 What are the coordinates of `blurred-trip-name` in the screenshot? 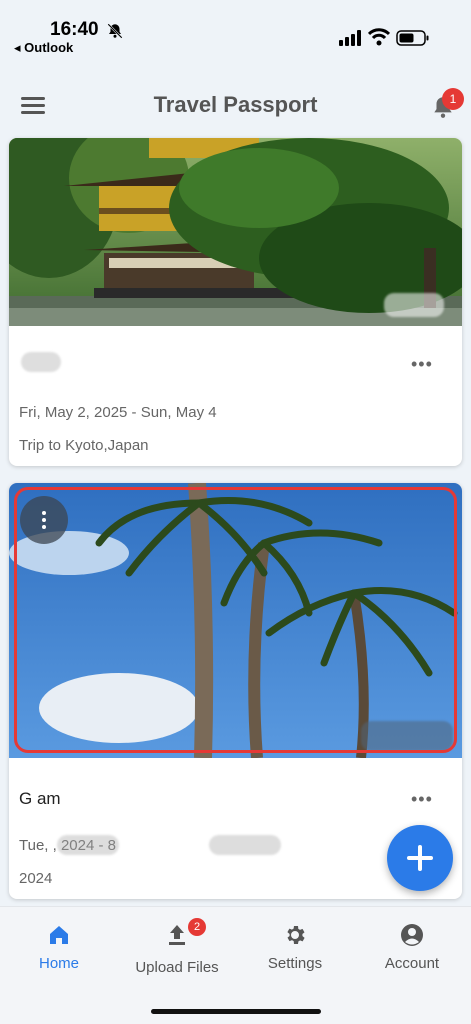 It's located at (41, 362).